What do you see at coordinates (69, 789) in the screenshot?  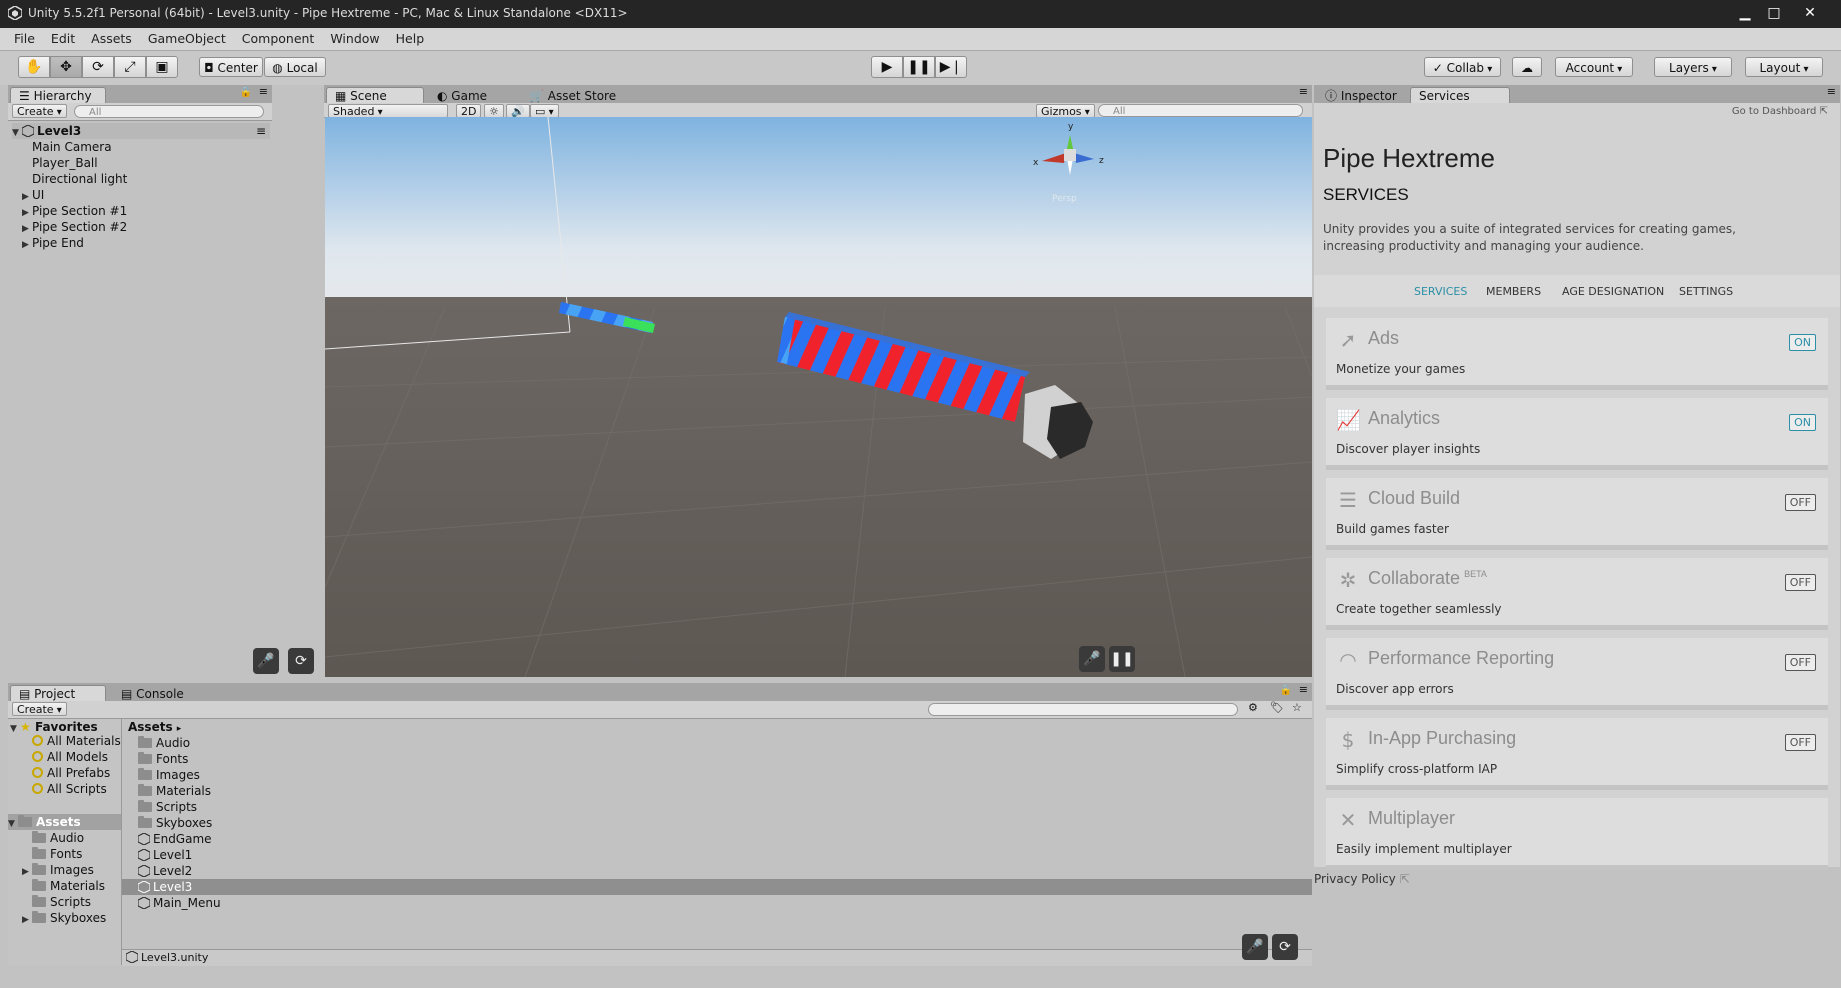 I see `favorite-item: All Scripts` at bounding box center [69, 789].